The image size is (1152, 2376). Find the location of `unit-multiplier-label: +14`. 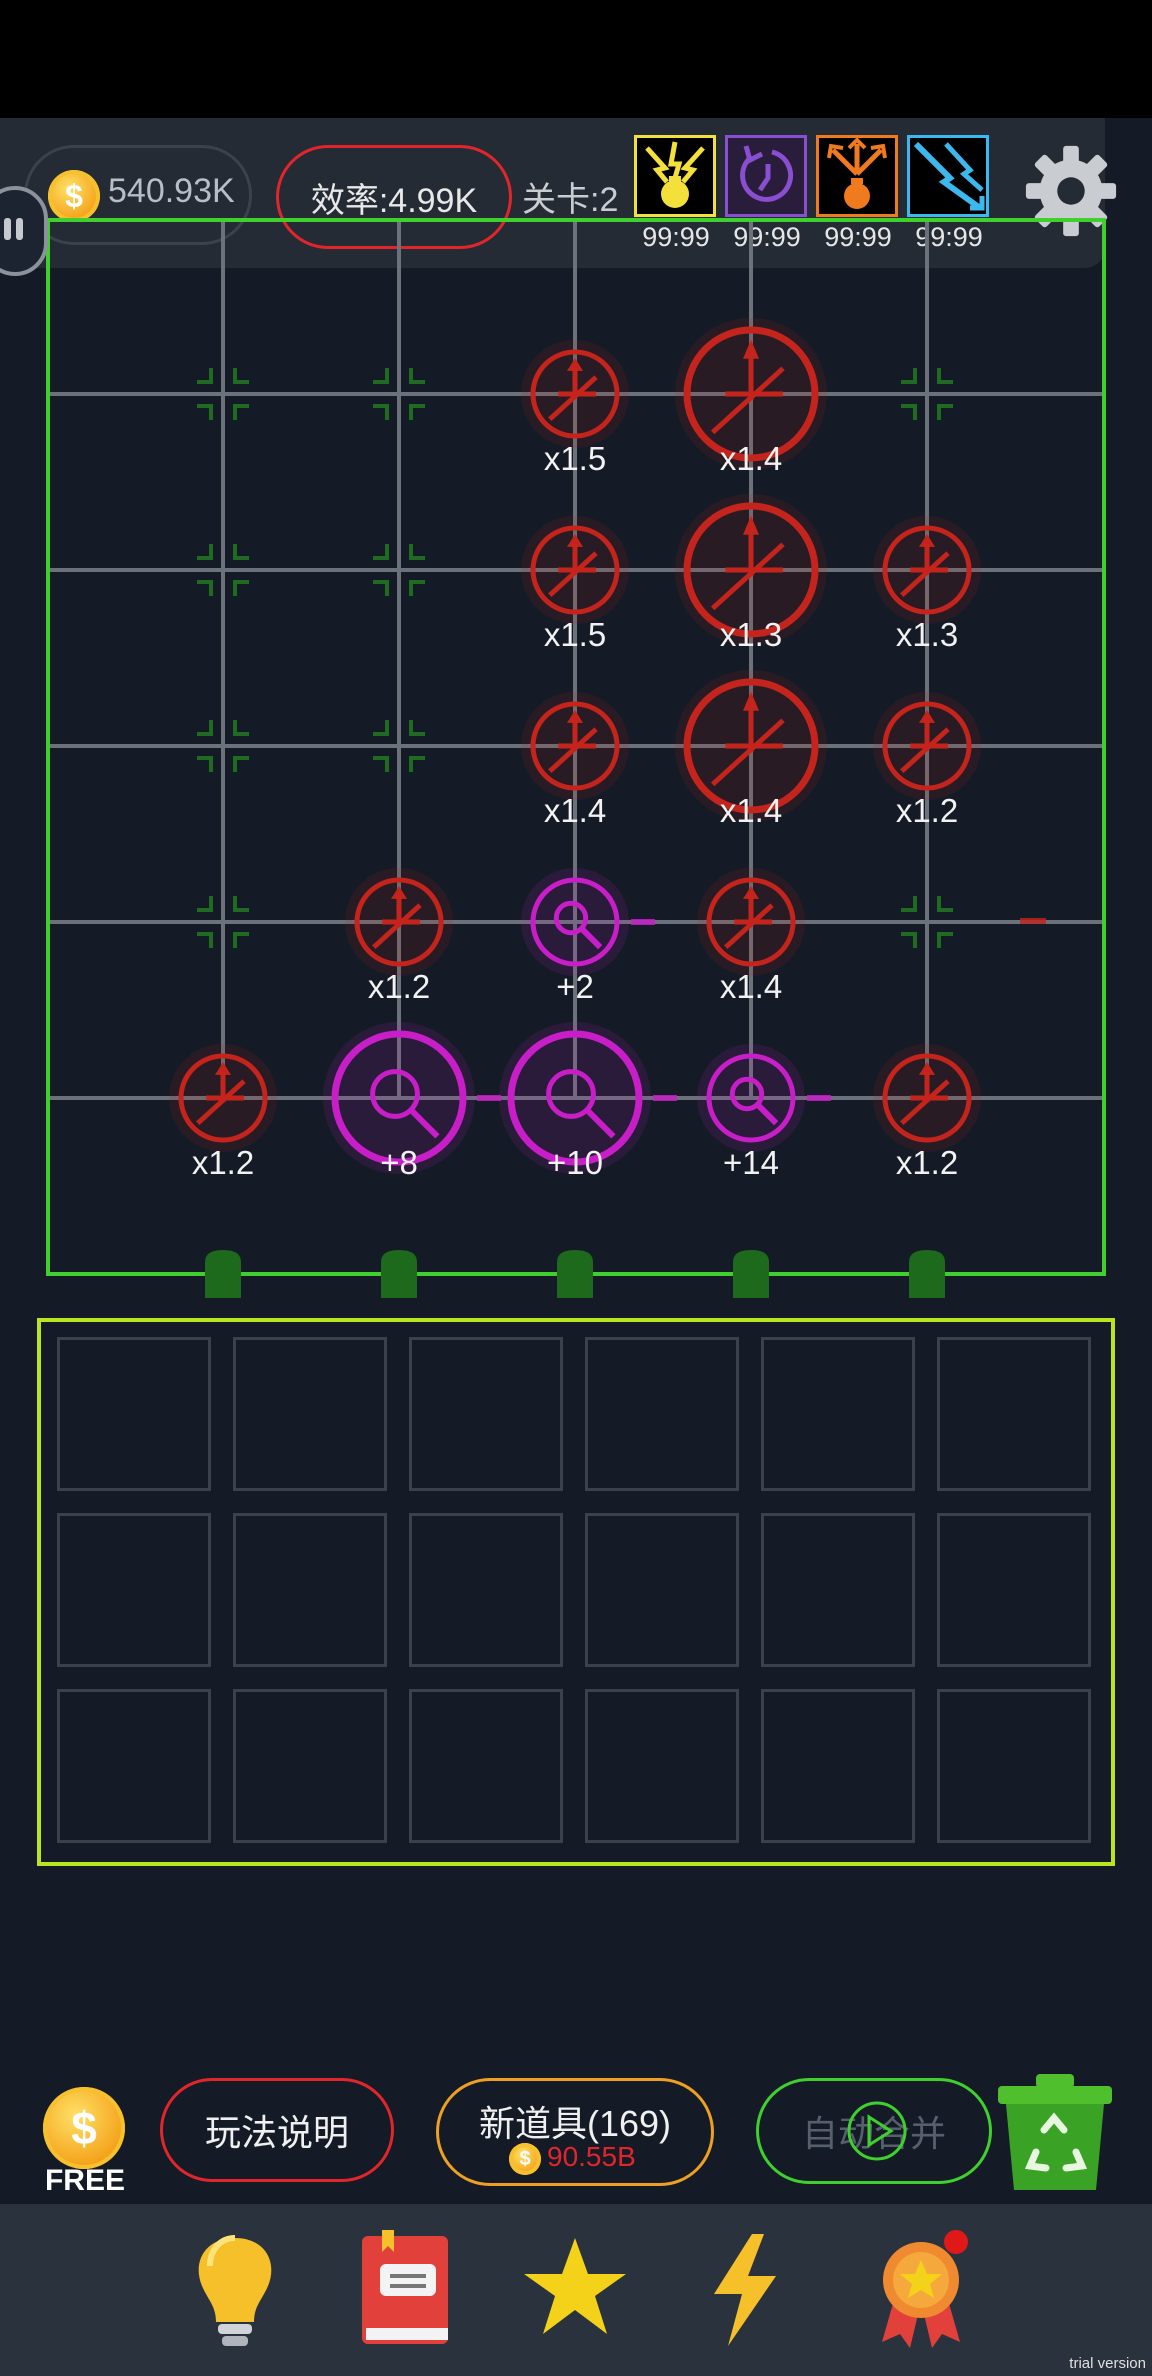

unit-multiplier-label: +14 is located at coordinates (751, 1162).